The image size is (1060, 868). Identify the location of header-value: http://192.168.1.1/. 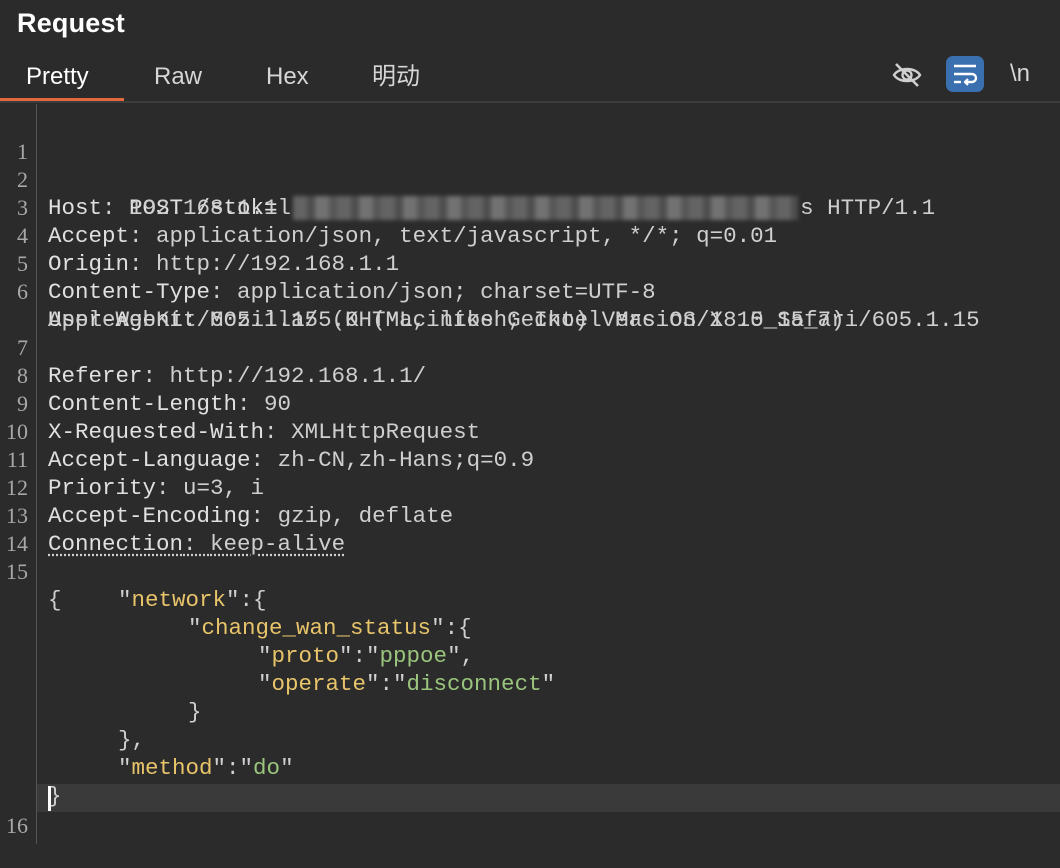
(298, 376).